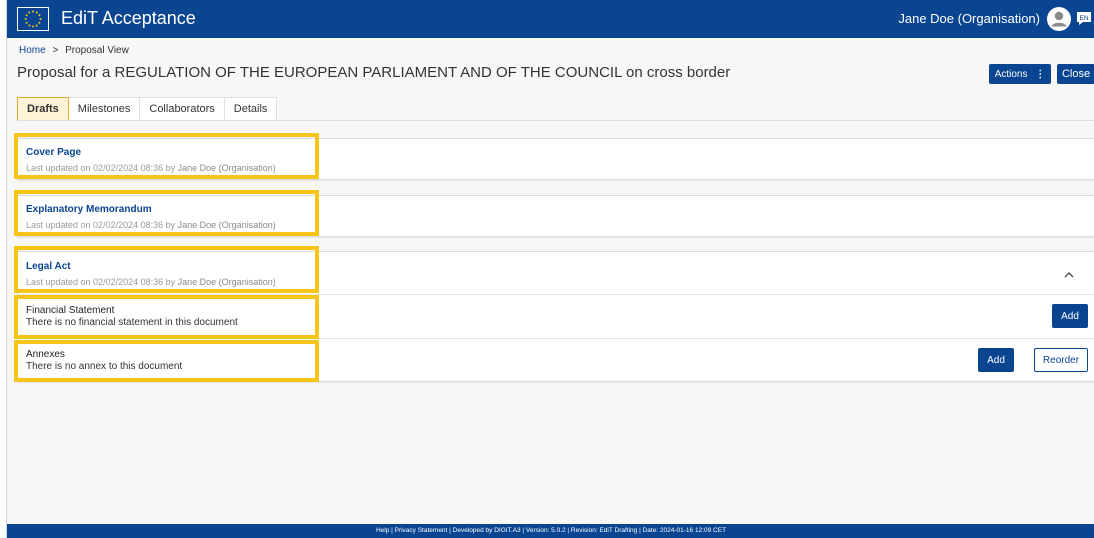 Image resolution: width=1094 pixels, height=538 pixels. What do you see at coordinates (1040, 74) in the screenshot?
I see `kebab-menu-icon: ⋮` at bounding box center [1040, 74].